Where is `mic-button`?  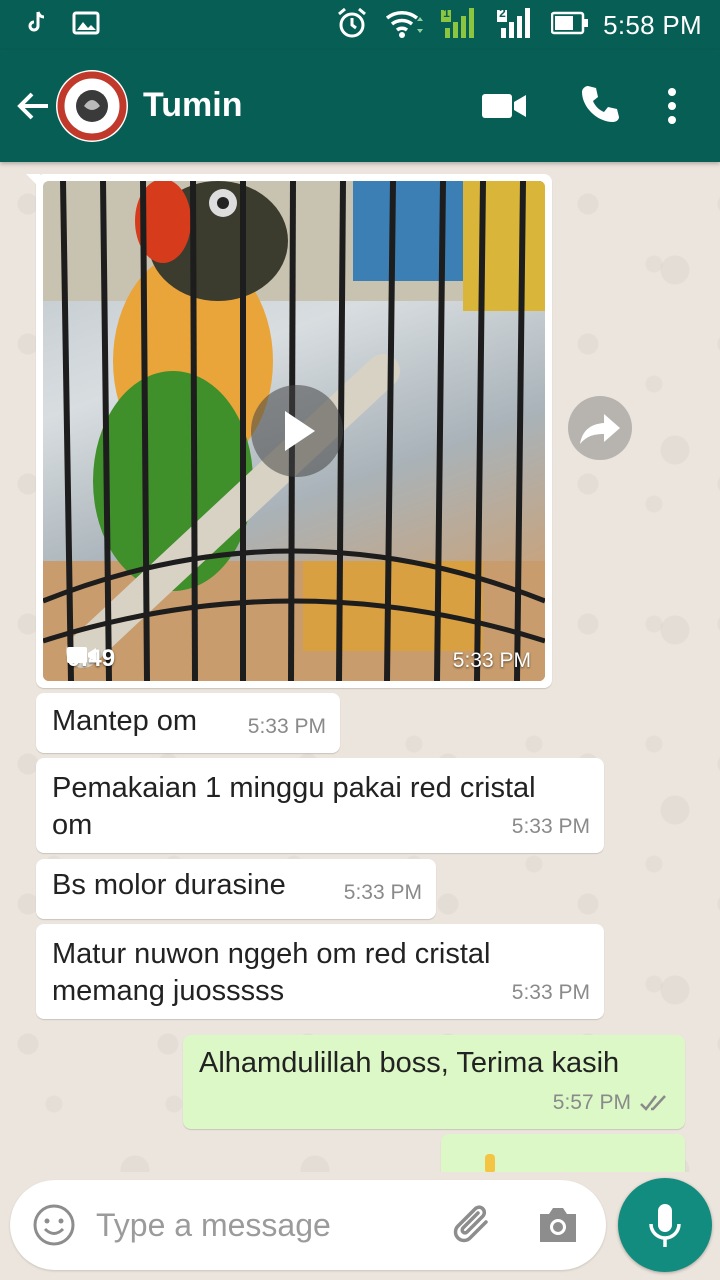
mic-button is located at coordinates (665, 1225).